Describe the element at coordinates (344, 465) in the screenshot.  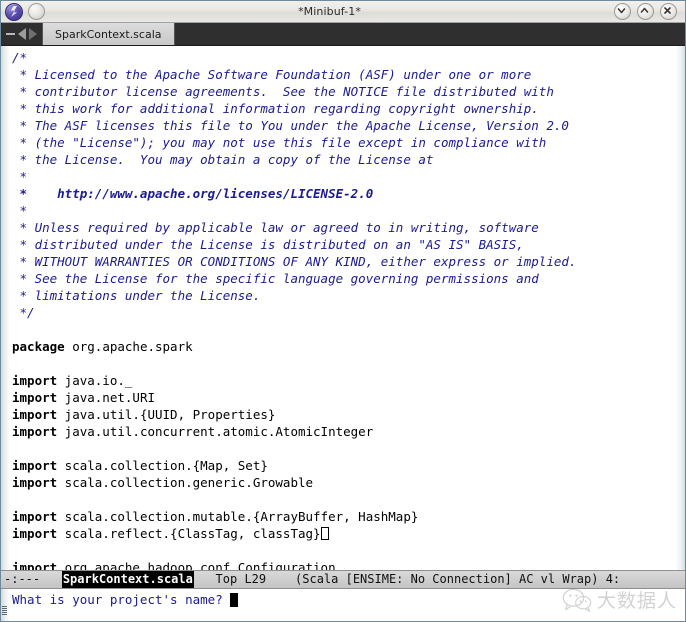
I see `code-line: import scala.collection.{Map, Set}` at that location.